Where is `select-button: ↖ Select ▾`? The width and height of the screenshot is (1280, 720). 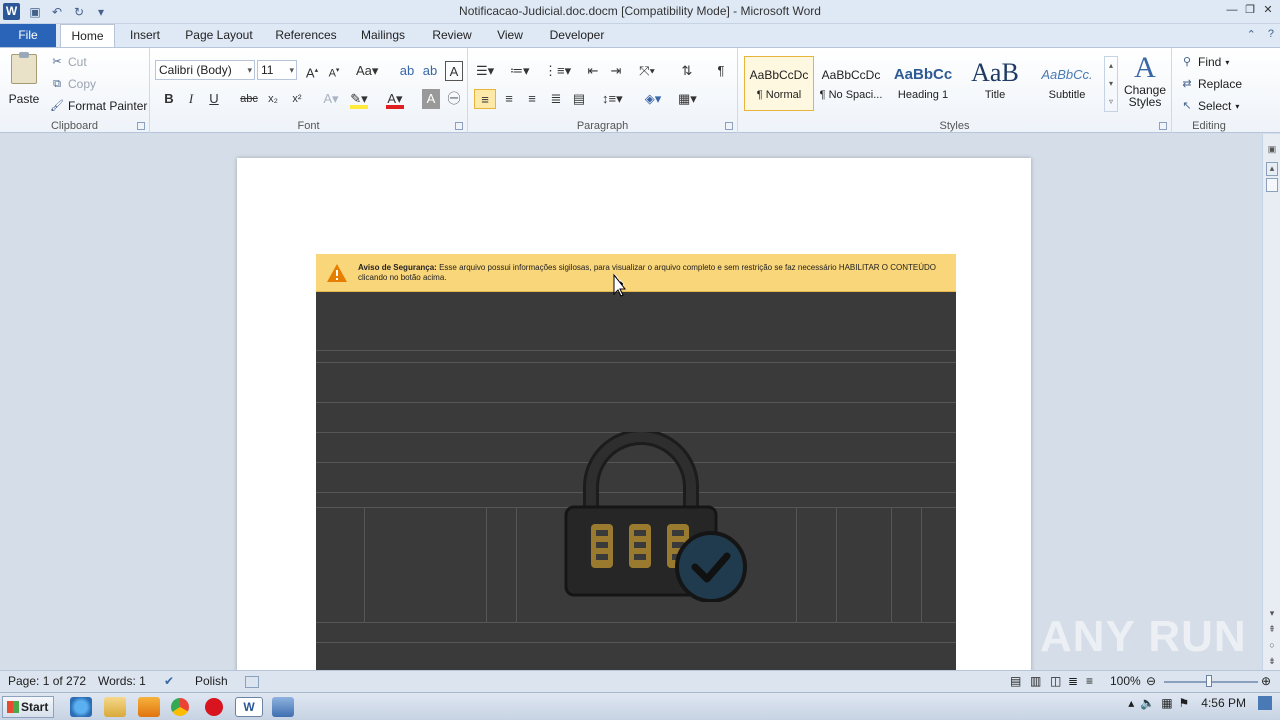 select-button: ↖ Select ▾ is located at coordinates (1209, 106).